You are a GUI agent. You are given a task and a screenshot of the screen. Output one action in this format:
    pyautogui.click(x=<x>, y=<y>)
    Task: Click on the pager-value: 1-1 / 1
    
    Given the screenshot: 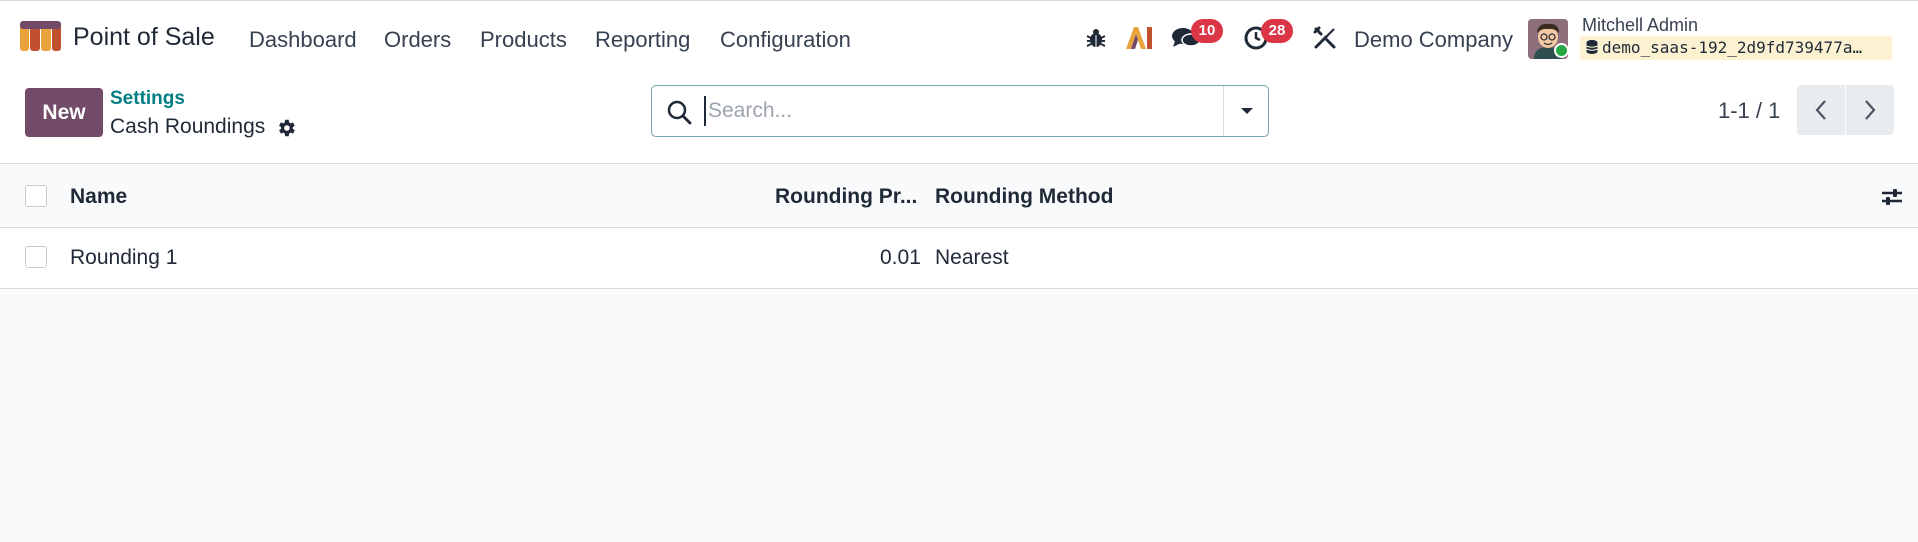 What is the action you would take?
    pyautogui.click(x=1749, y=111)
    